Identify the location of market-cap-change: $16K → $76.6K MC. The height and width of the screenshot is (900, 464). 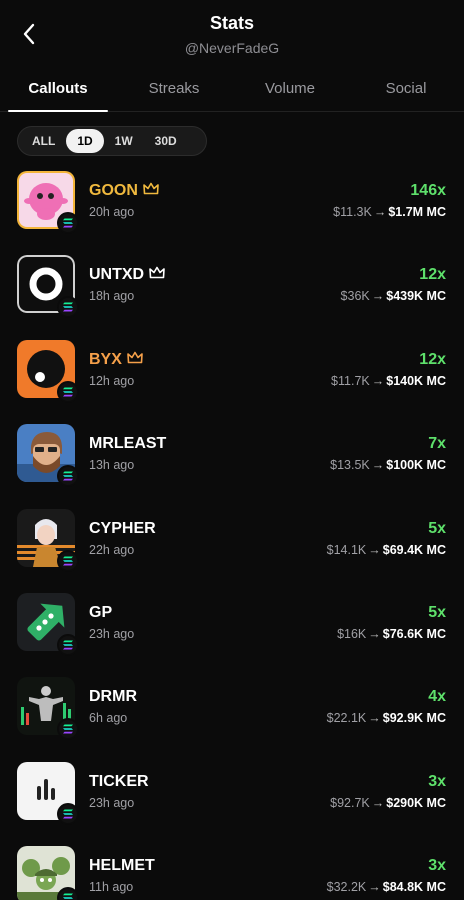
(391, 634).